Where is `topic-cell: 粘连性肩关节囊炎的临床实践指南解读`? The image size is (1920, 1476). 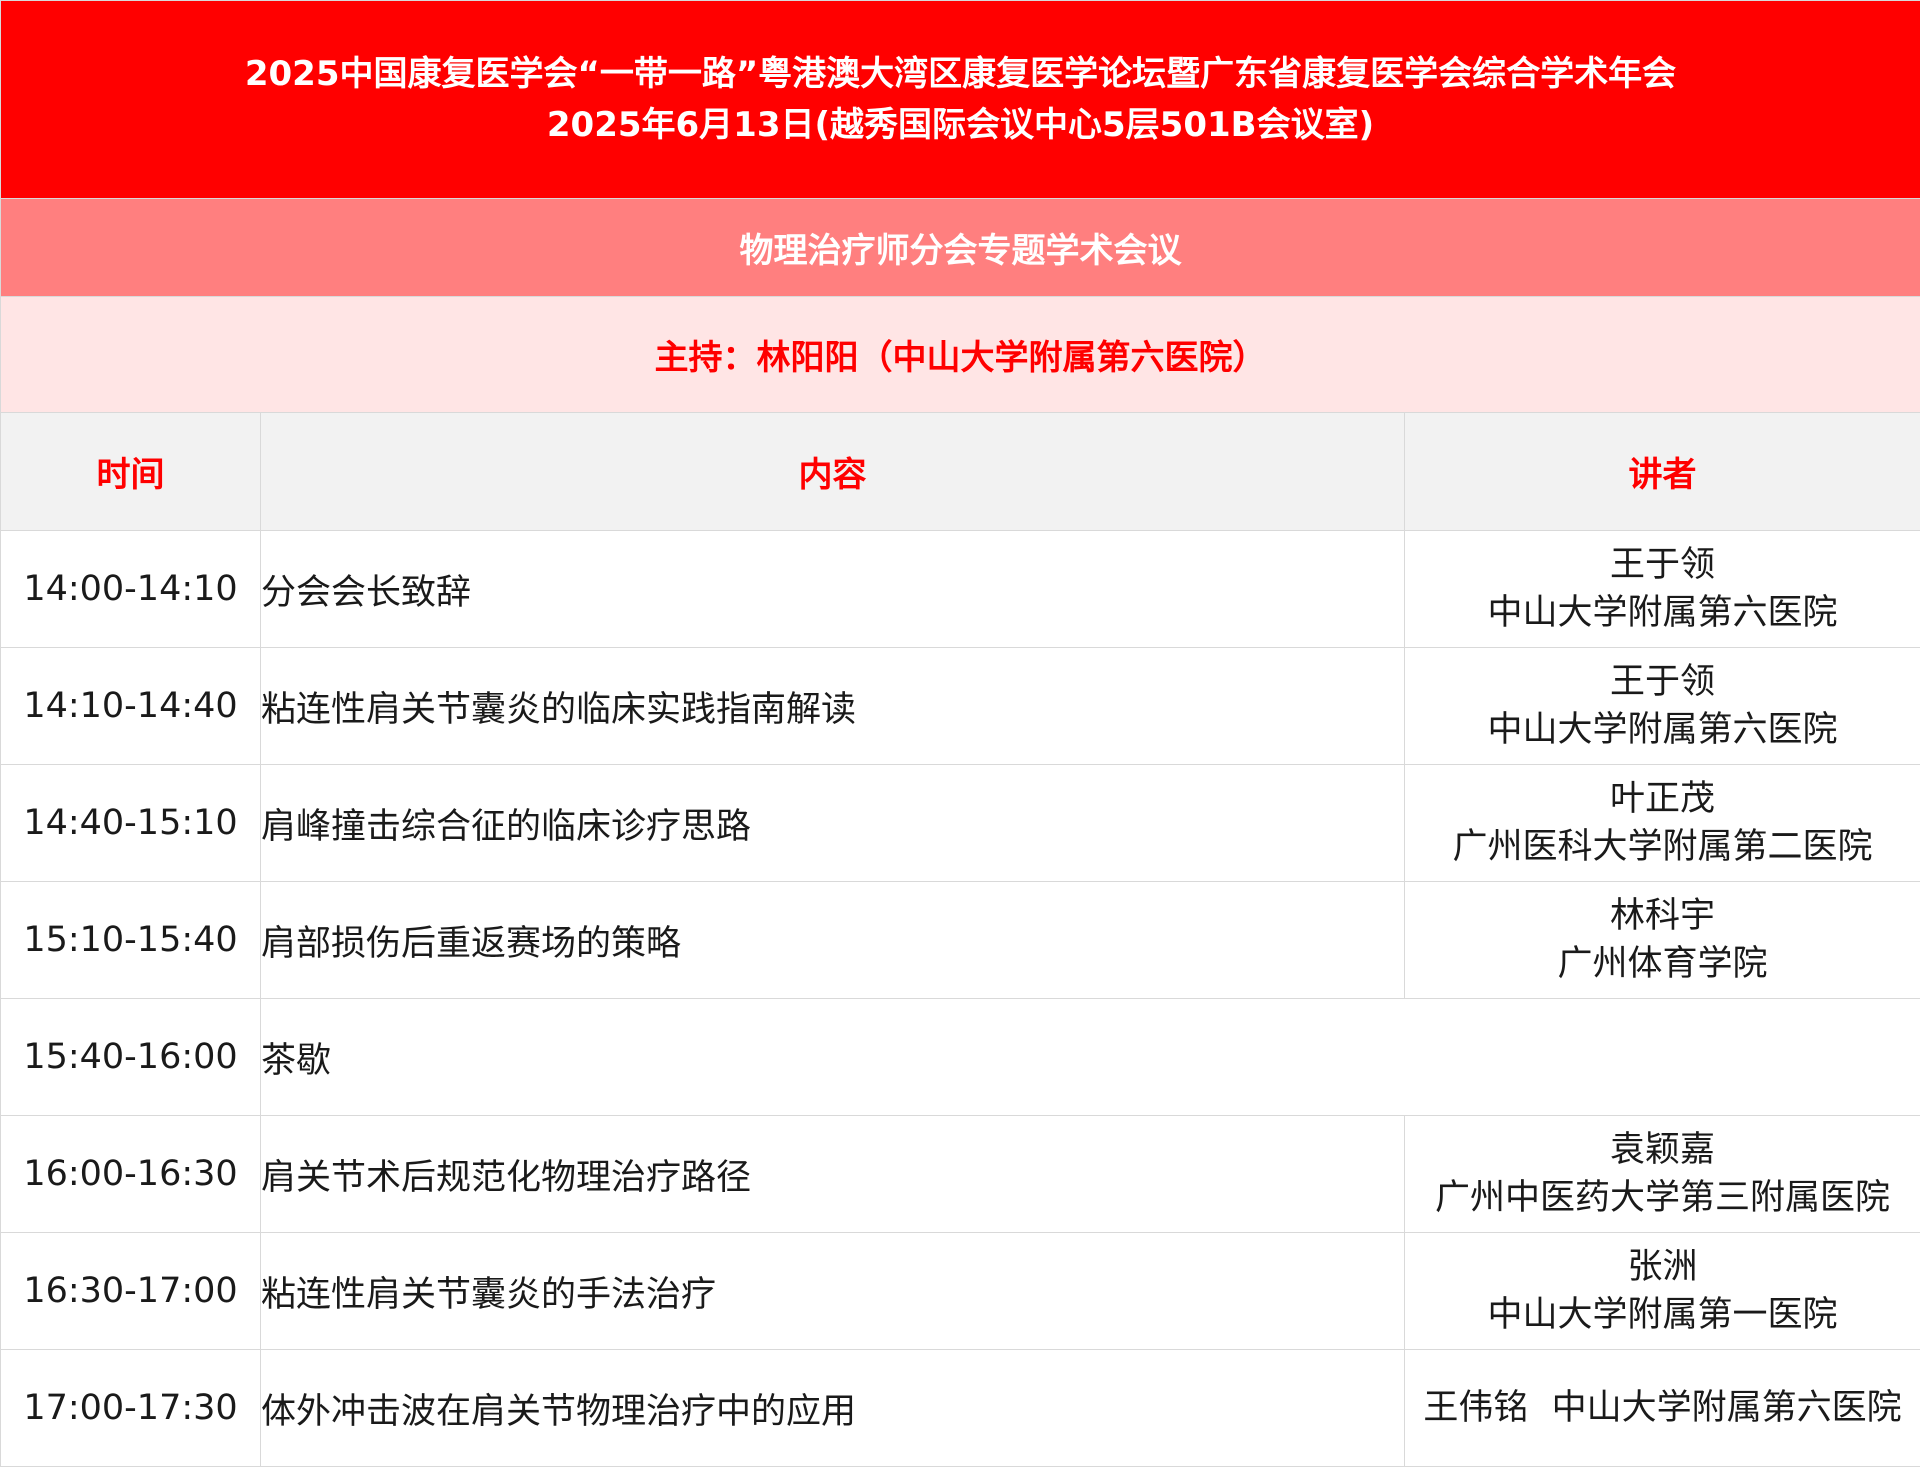 topic-cell: 粘连性肩关节囊炎的临床实践指南解读 is located at coordinates (832, 706).